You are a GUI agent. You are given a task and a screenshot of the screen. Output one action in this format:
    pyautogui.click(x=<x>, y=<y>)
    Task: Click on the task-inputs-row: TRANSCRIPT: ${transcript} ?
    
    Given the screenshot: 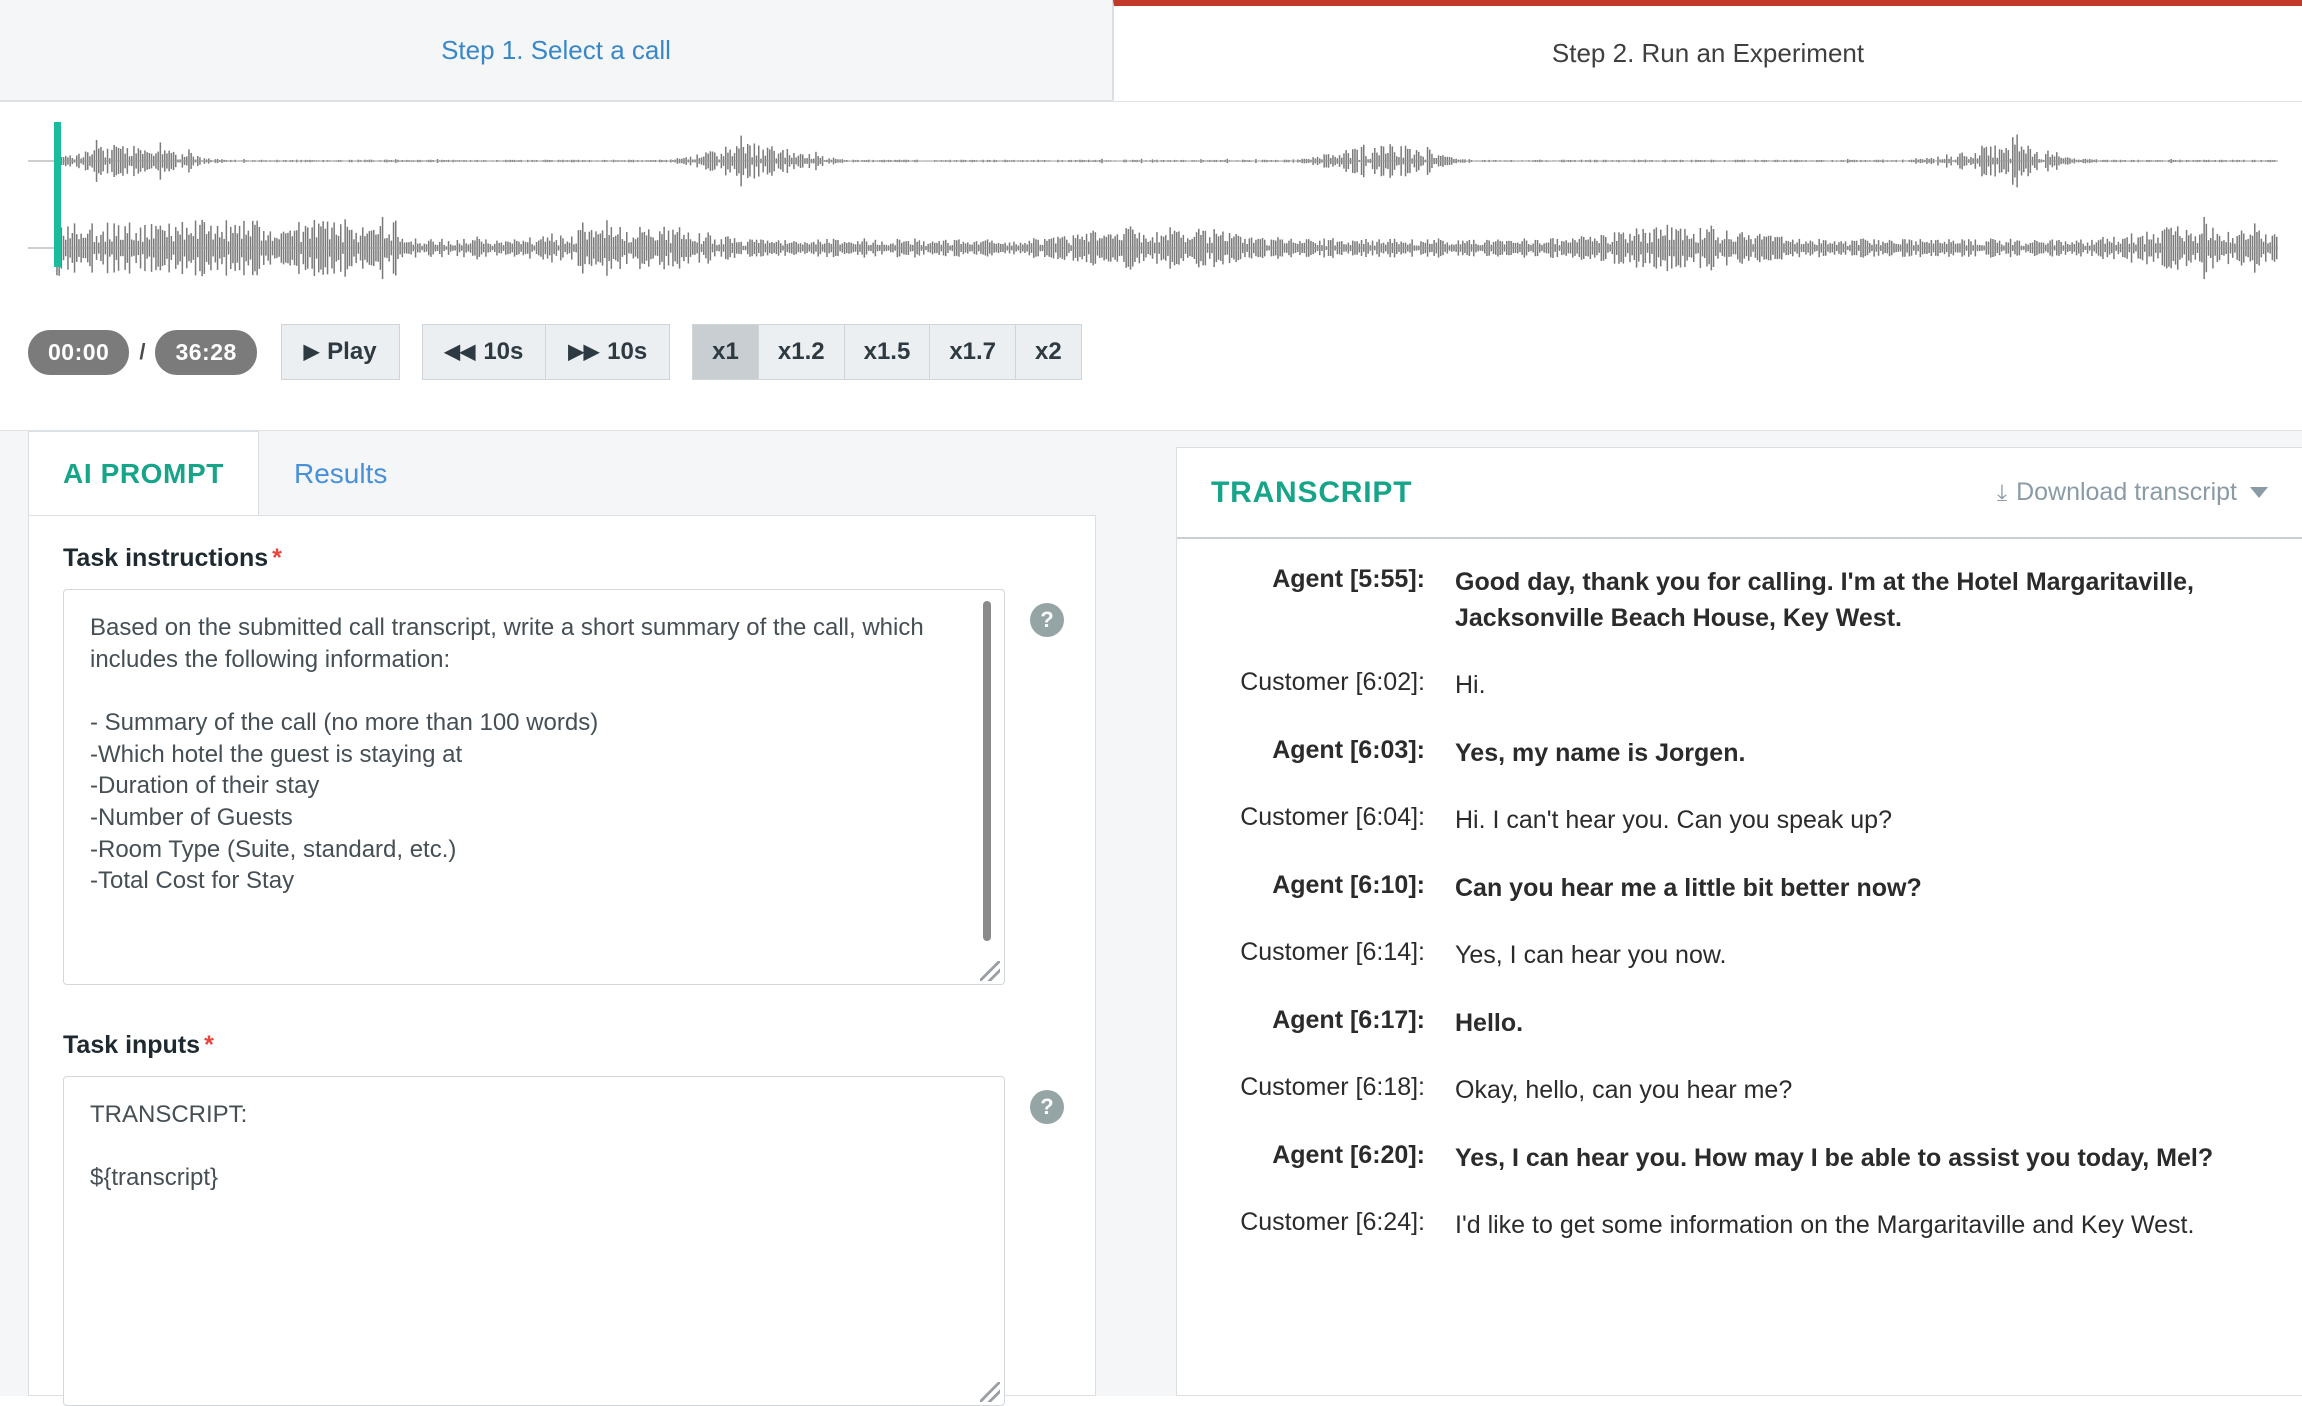 What is the action you would take?
    pyautogui.click(x=568, y=1241)
    